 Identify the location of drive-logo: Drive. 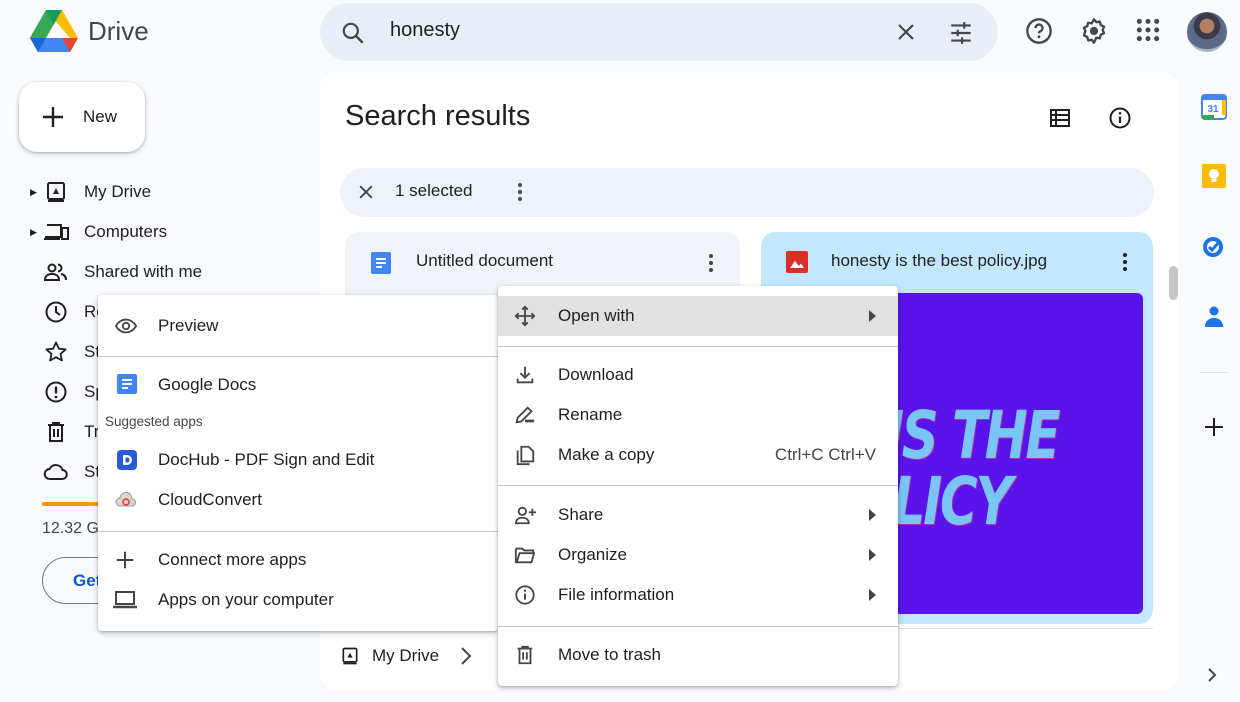
(89, 31).